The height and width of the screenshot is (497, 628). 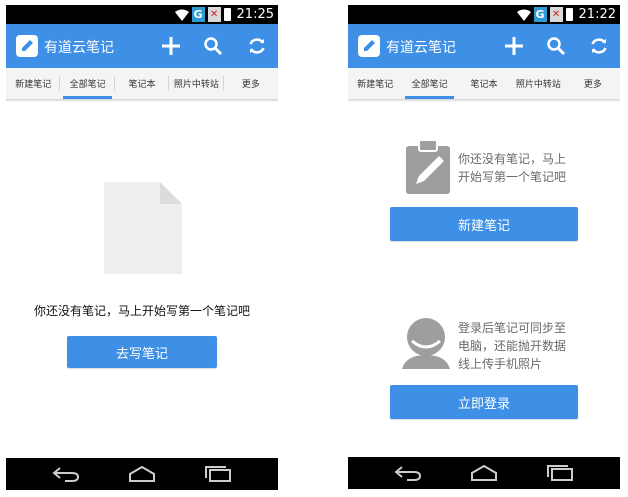 What do you see at coordinates (512, 328) in the screenshot?
I see `message-line: 登录后笔记可同步至` at bounding box center [512, 328].